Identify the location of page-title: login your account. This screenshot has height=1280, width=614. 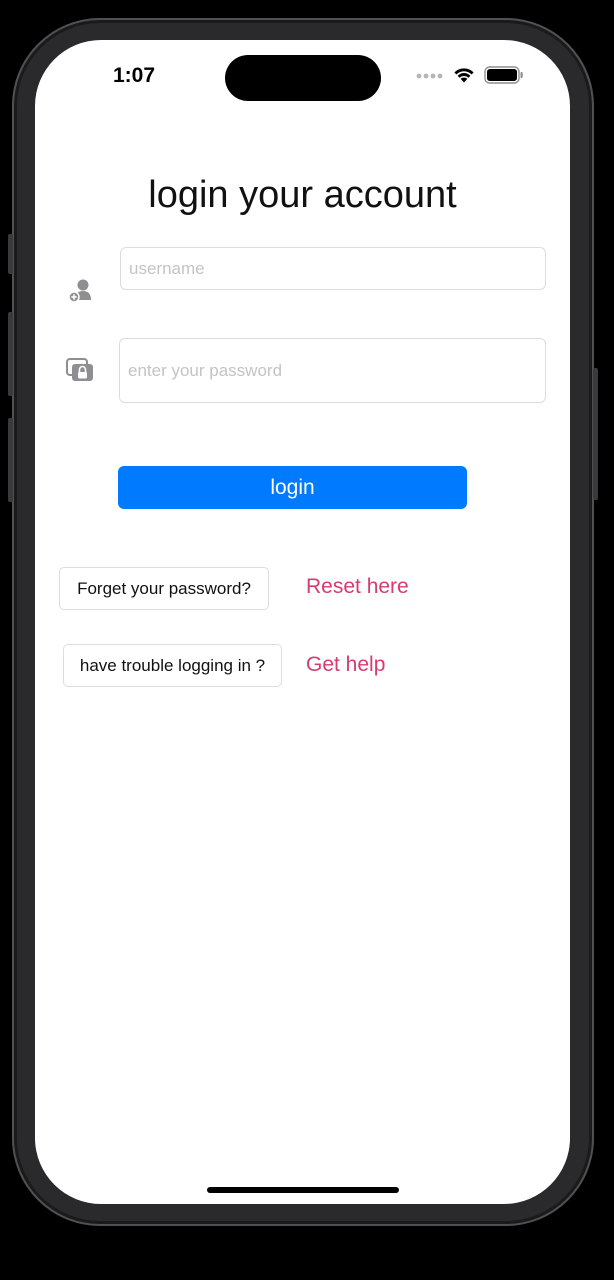
(302, 195).